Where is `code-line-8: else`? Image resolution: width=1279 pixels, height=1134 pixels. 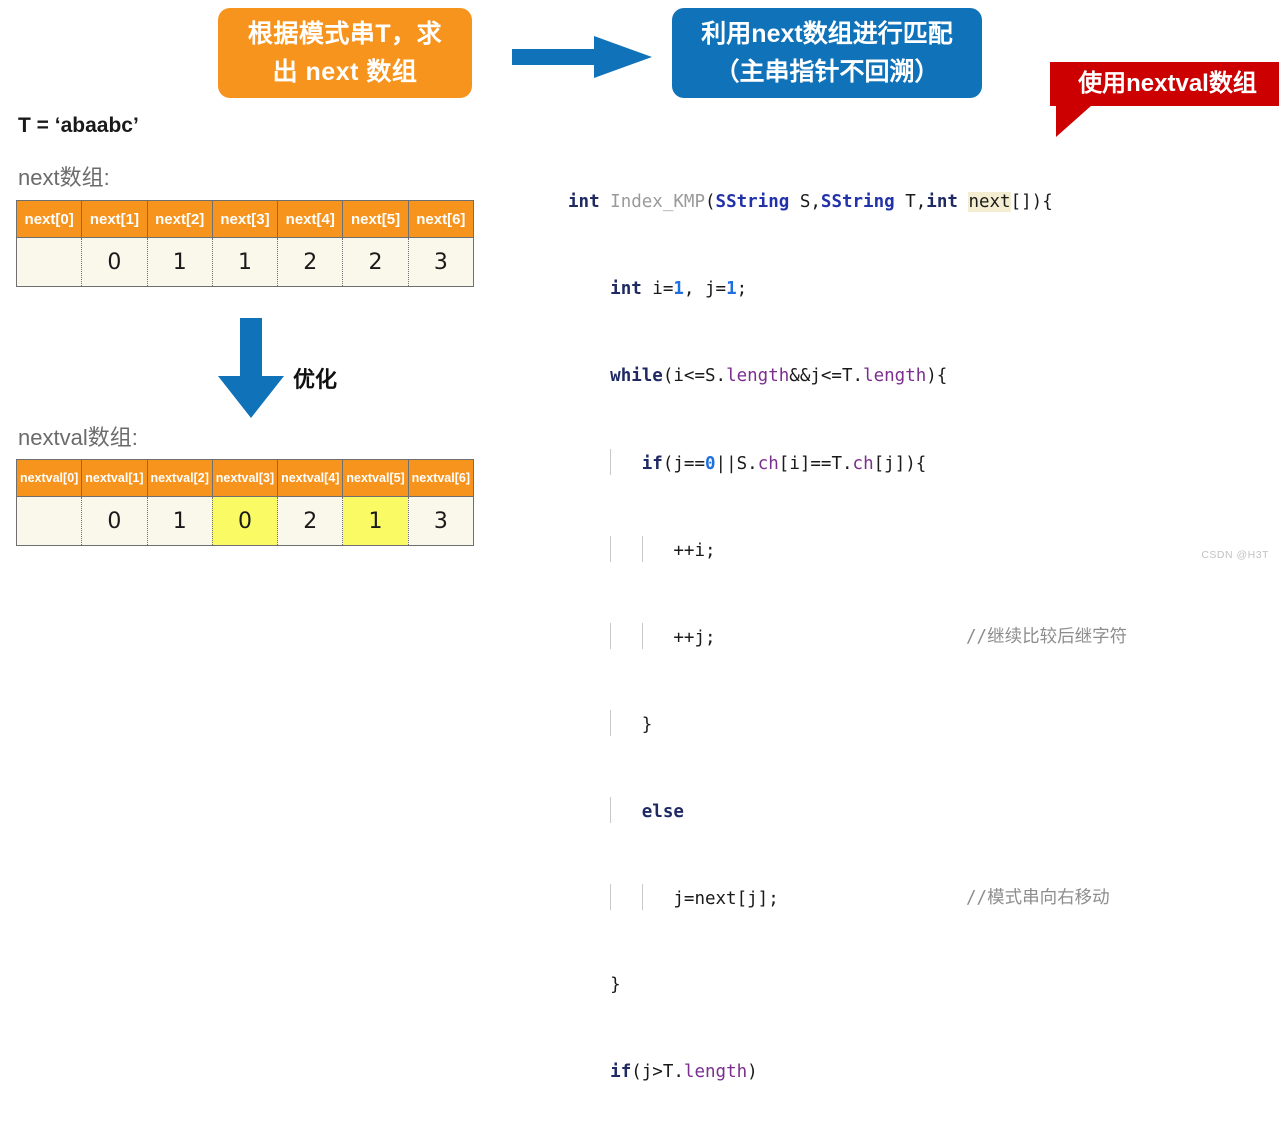 code-line-8: else is located at coordinates (810, 811).